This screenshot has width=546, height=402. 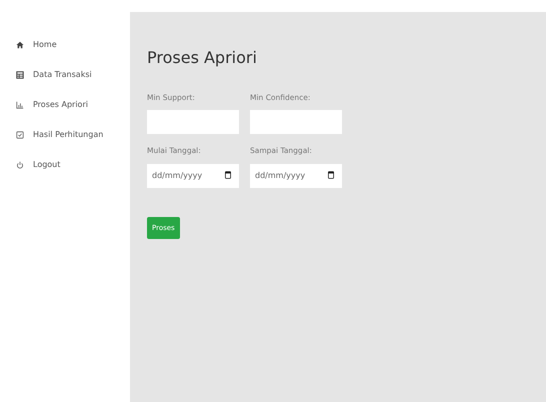 What do you see at coordinates (20, 44) in the screenshot?
I see `home-icon` at bounding box center [20, 44].